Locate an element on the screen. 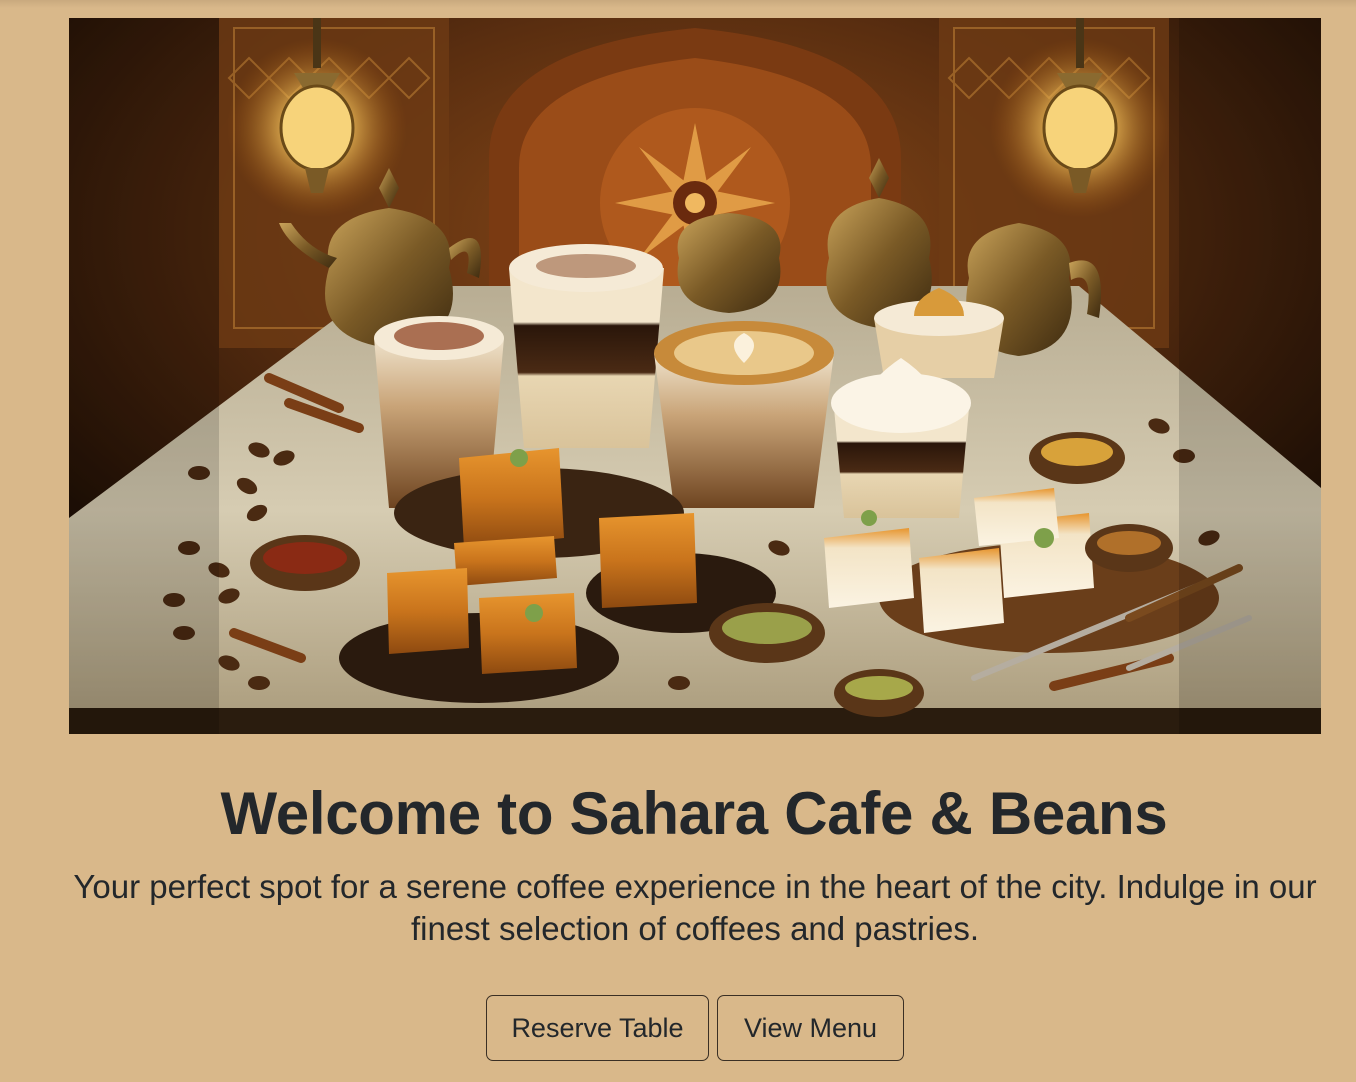 Image resolution: width=1356 pixels, height=1082 pixels. top-shadow is located at coordinates (678, 4).